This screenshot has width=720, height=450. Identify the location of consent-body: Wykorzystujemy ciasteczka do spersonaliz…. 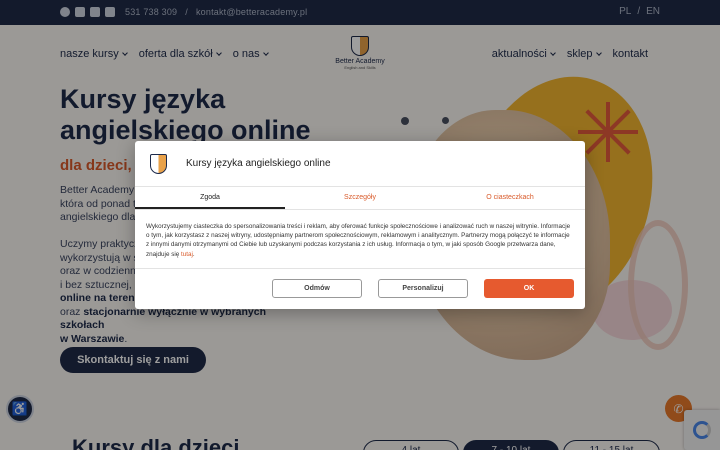
(358, 240).